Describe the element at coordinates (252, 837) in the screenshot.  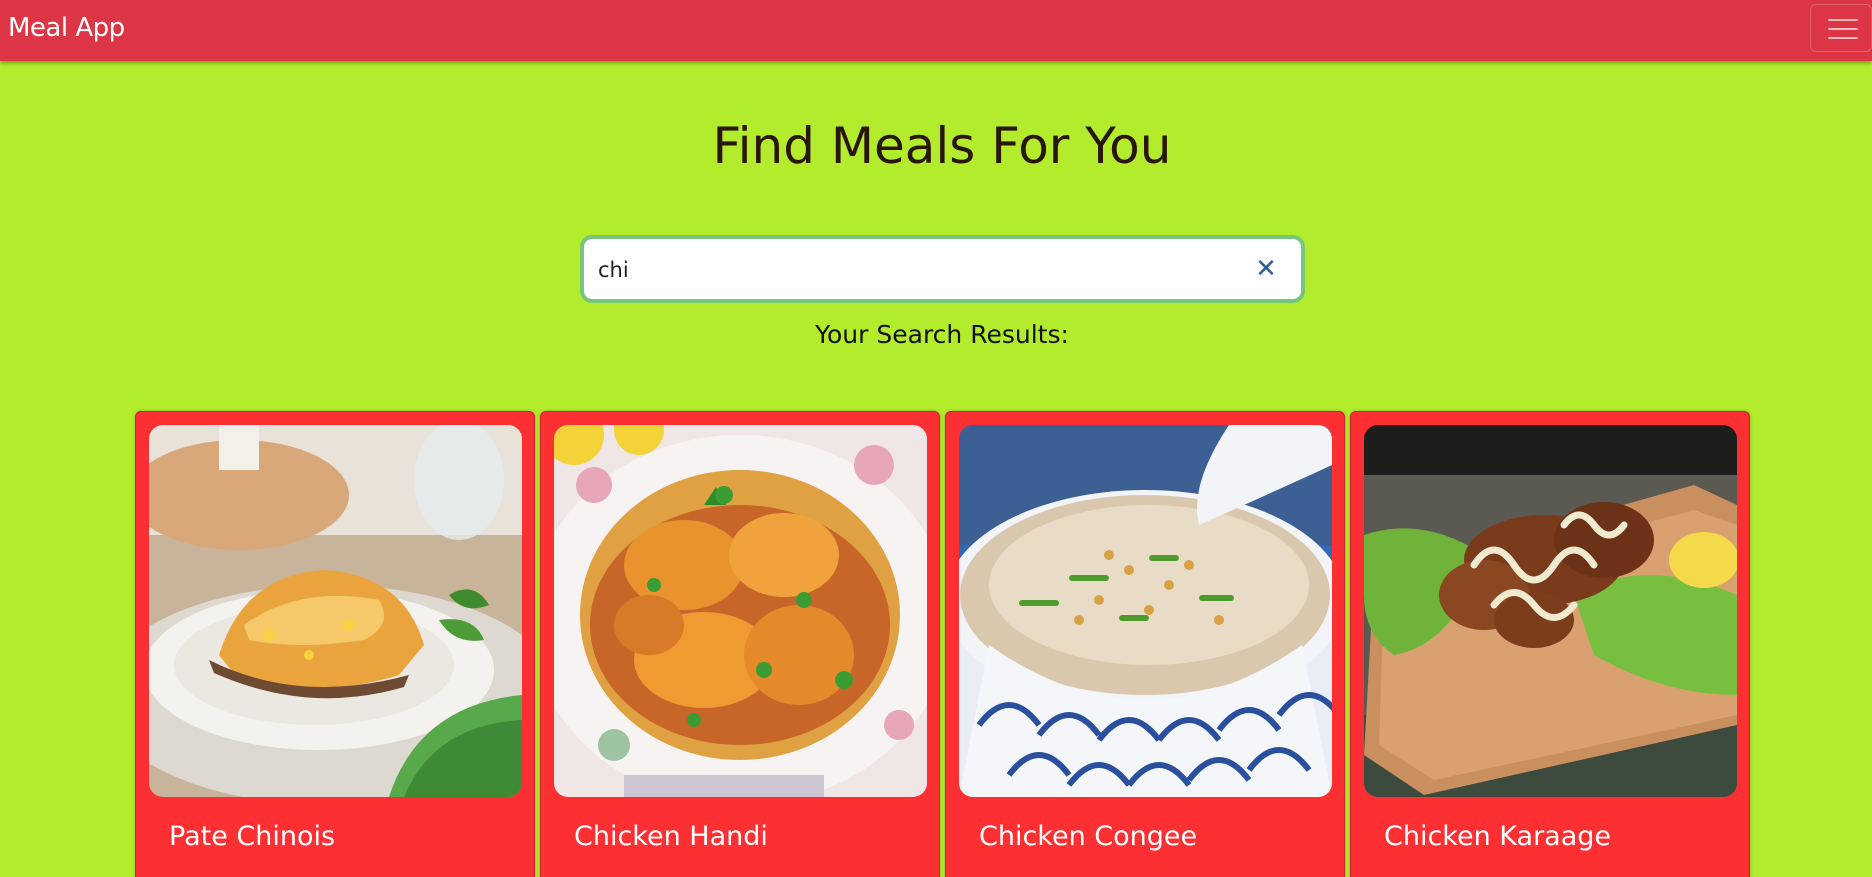
I see `meal-title: Pate Chinois` at that location.